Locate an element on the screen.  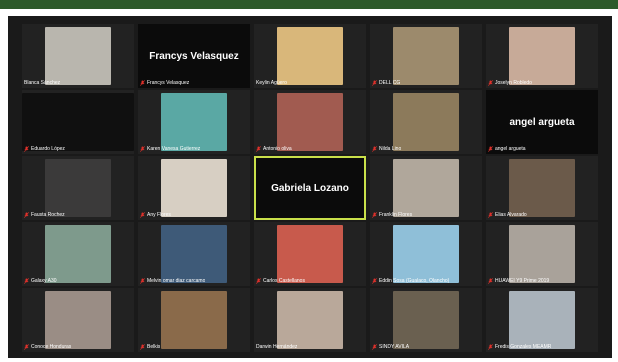
participant-name-display: angel argueta is located at coordinates (542, 122).